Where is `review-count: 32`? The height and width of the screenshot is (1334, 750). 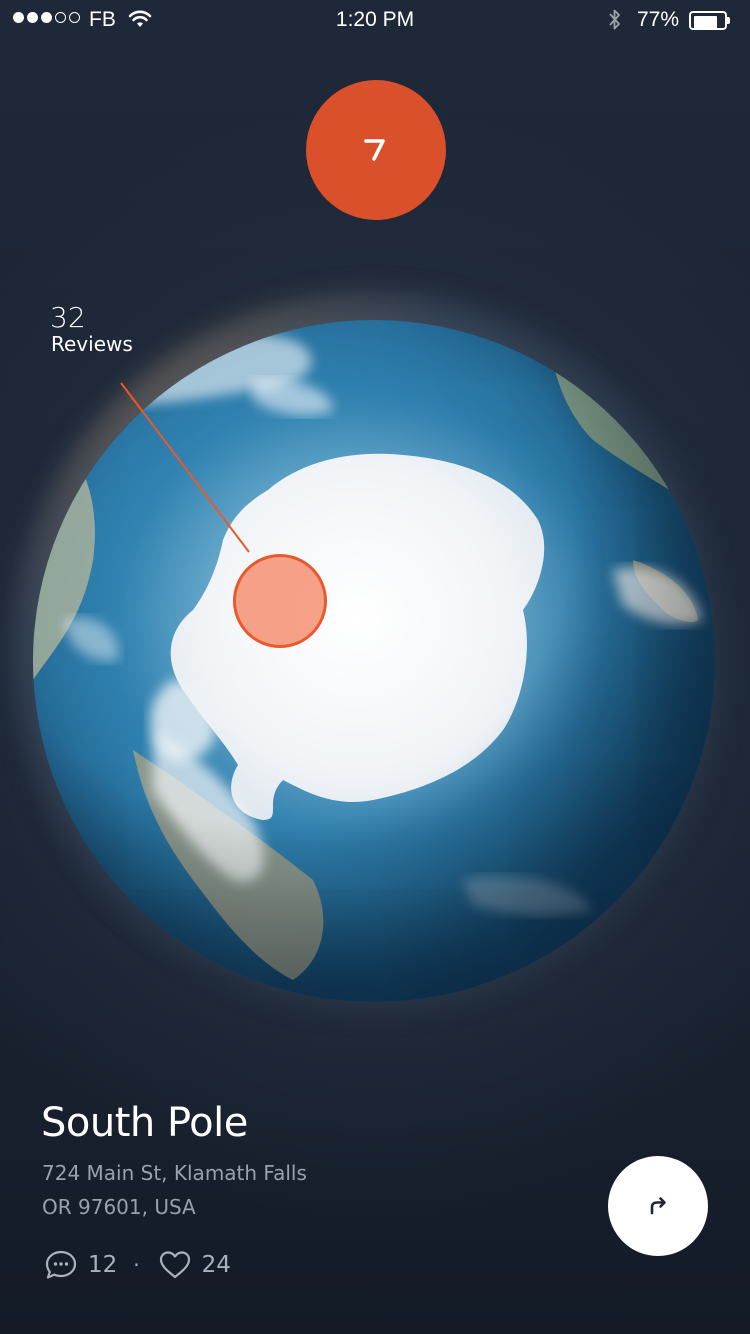 review-count: 32 is located at coordinates (68, 317).